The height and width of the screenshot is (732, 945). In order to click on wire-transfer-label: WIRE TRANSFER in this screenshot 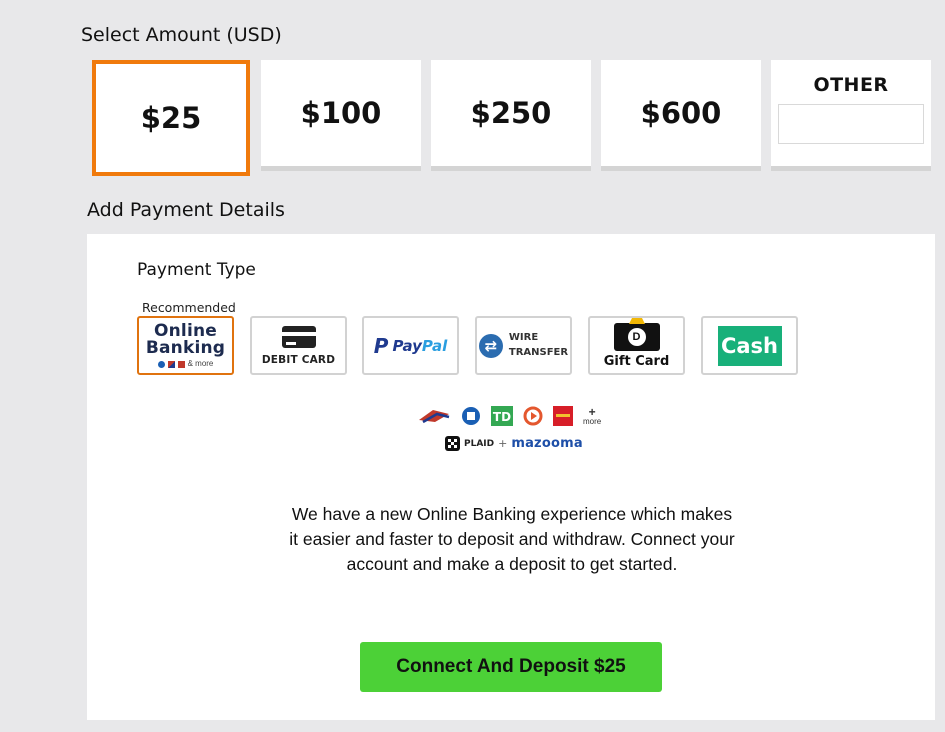, I will do `click(538, 345)`.